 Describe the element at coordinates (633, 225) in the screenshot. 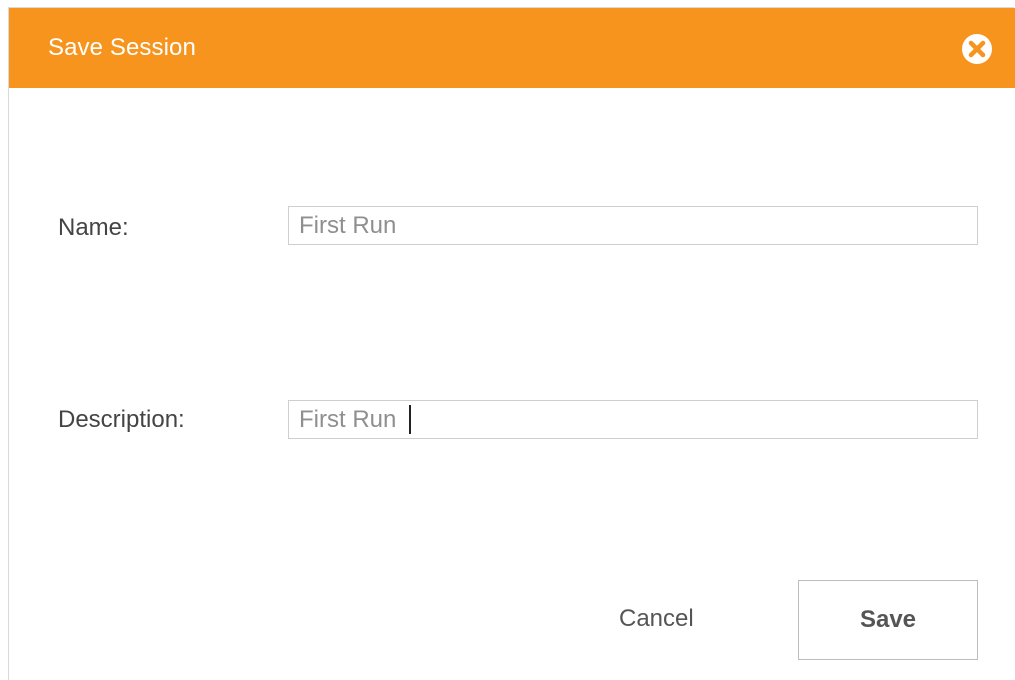

I see `name-field` at that location.